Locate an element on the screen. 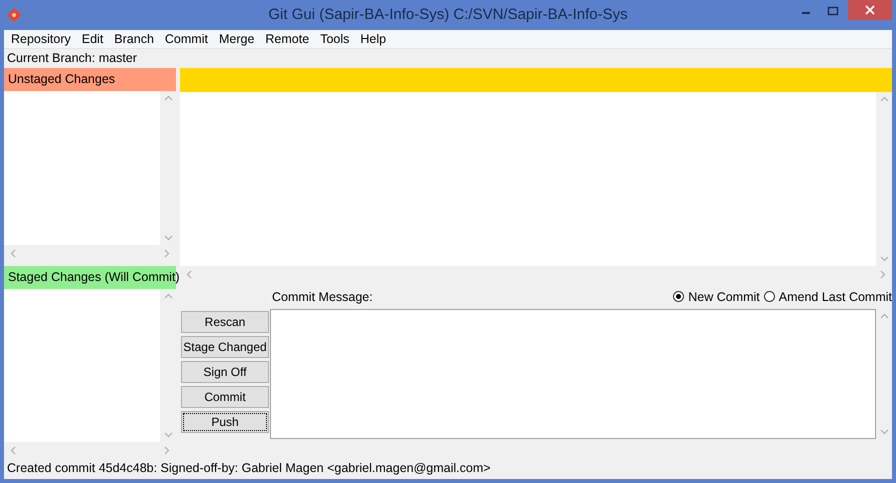  close-icon is located at coordinates (870, 10).